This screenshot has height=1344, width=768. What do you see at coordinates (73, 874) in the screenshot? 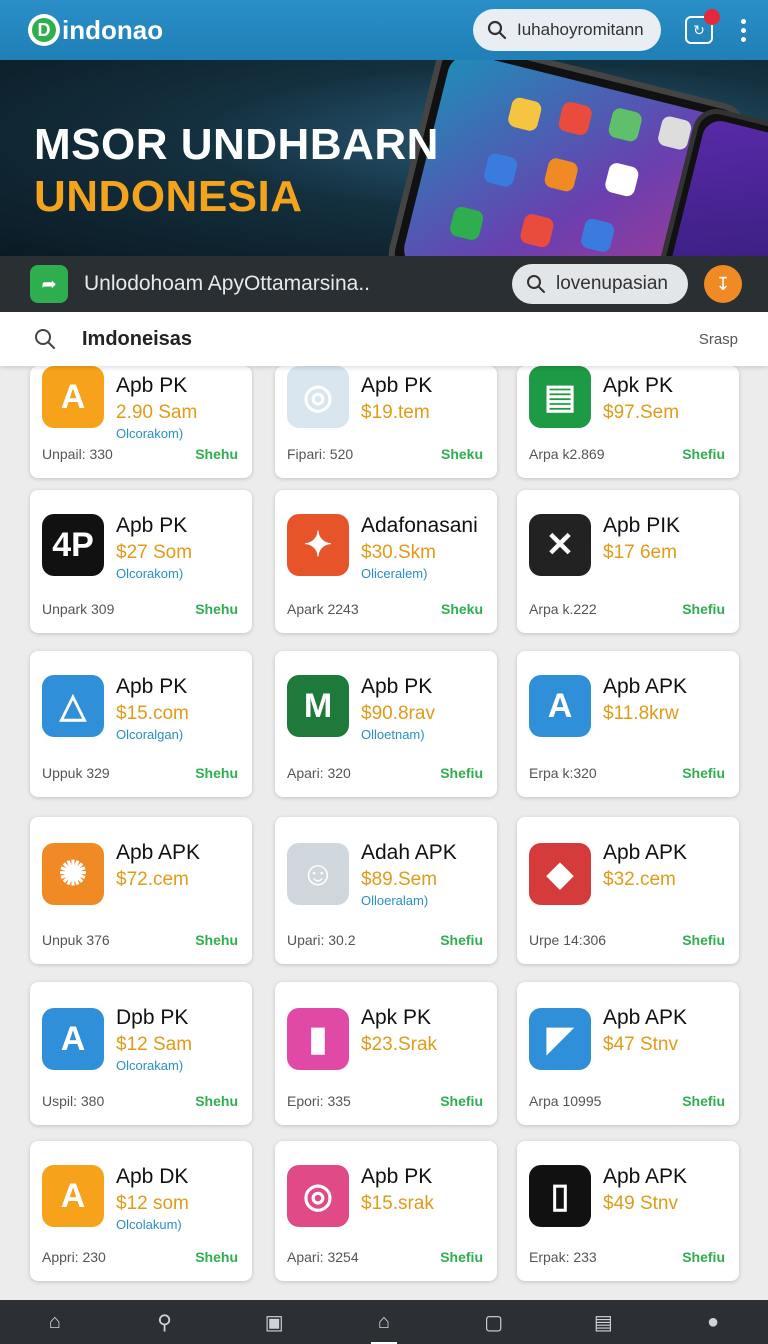
I see `app-icon: ✺` at bounding box center [73, 874].